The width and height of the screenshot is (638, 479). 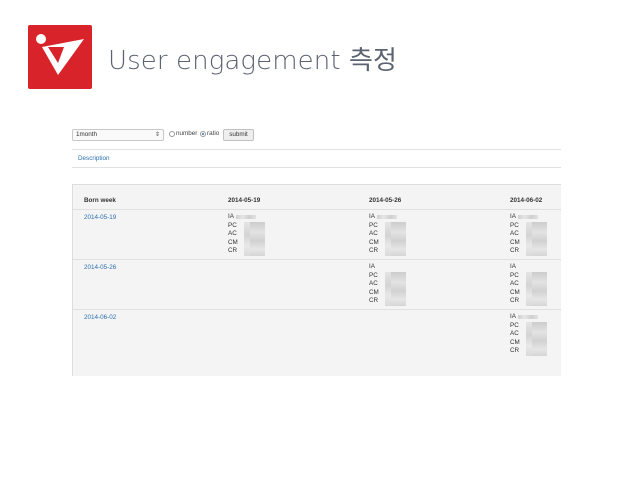 I want to click on brand-logo-mark, so click(x=60, y=54).